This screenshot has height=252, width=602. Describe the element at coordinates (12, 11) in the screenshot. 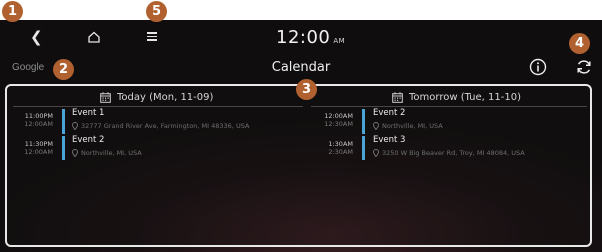

I see `callout-badge-1: 1` at that location.